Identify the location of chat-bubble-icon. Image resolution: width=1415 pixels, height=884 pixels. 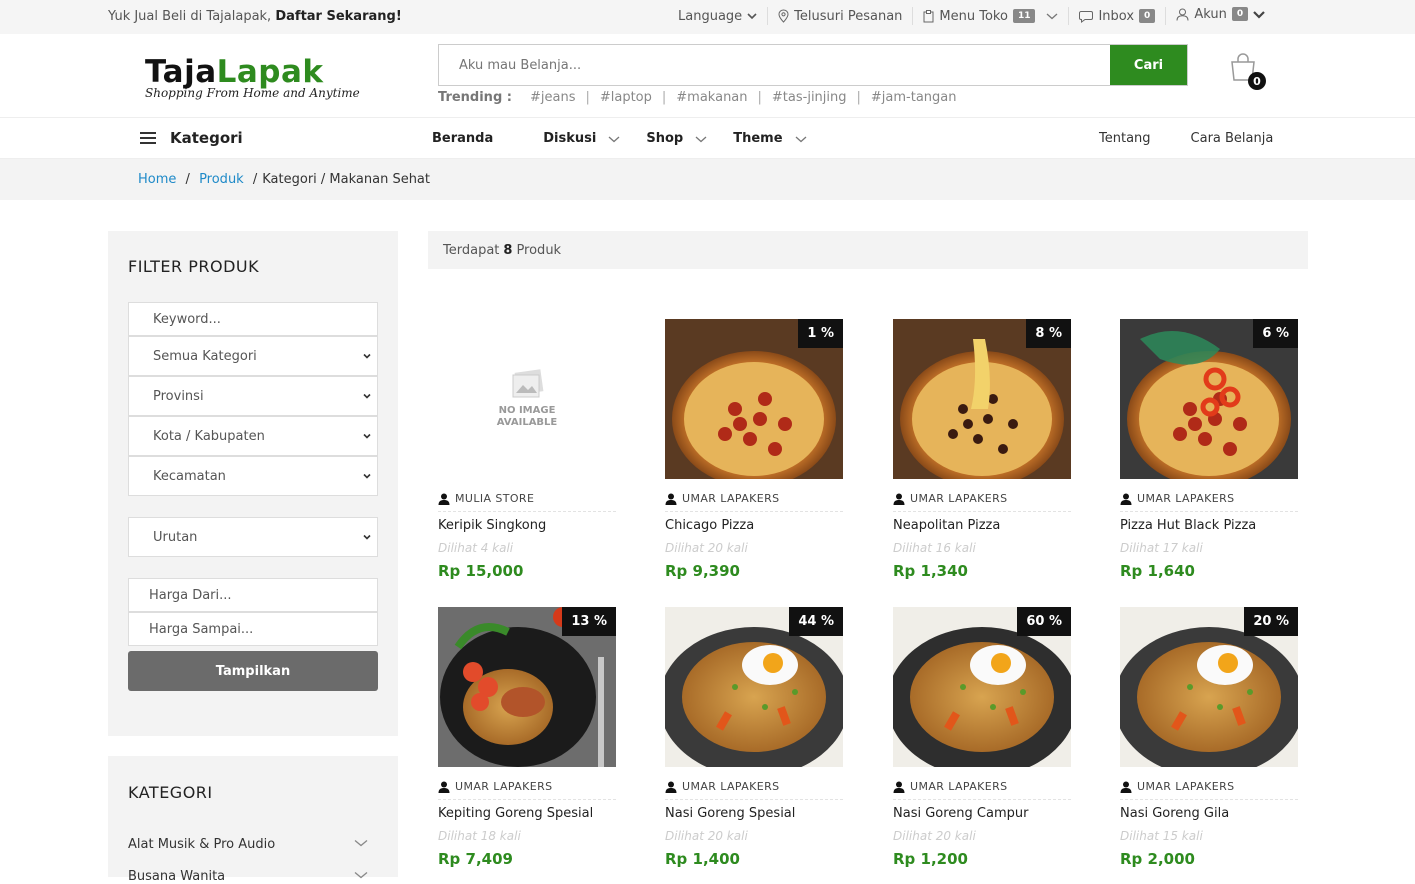
(1086, 16).